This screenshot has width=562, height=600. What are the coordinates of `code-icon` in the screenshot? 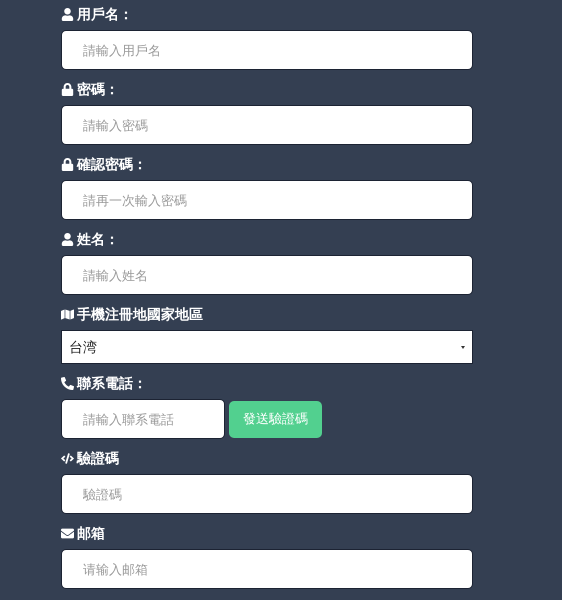 It's located at (67, 458).